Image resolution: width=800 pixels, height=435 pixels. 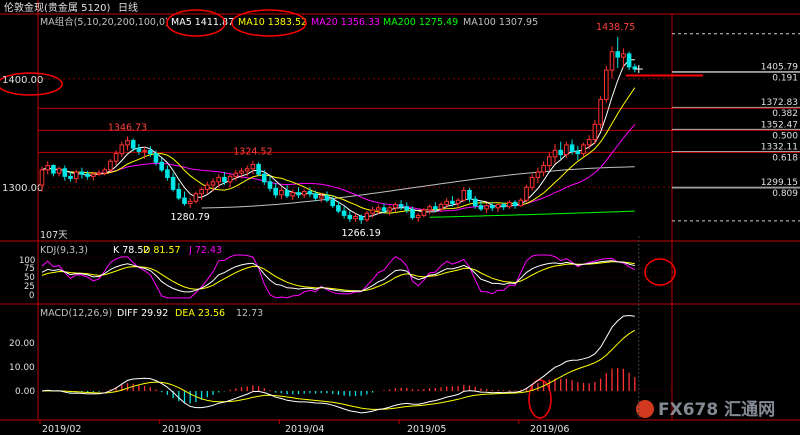 What do you see at coordinates (420, 22) in the screenshot?
I see `ma-legend-ma200: MA200 1275.49` at bounding box center [420, 22].